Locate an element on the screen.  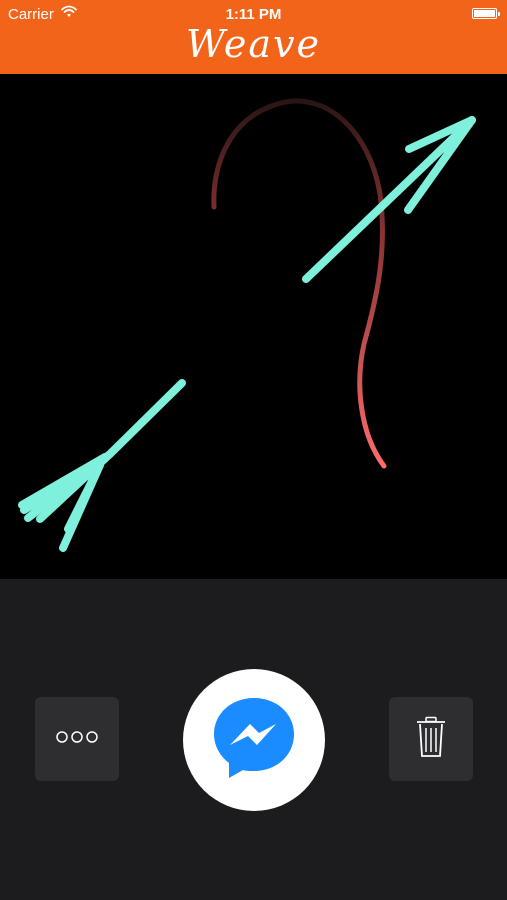
app-header: Carrier 1:11 PM Weave is located at coordinates (253, 37).